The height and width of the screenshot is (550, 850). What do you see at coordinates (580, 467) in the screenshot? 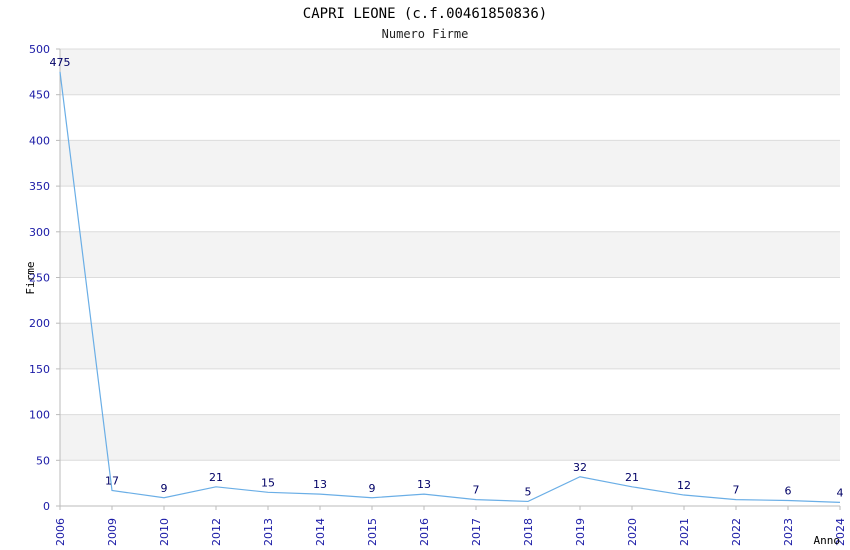
I see `data-label: 32` at bounding box center [580, 467].